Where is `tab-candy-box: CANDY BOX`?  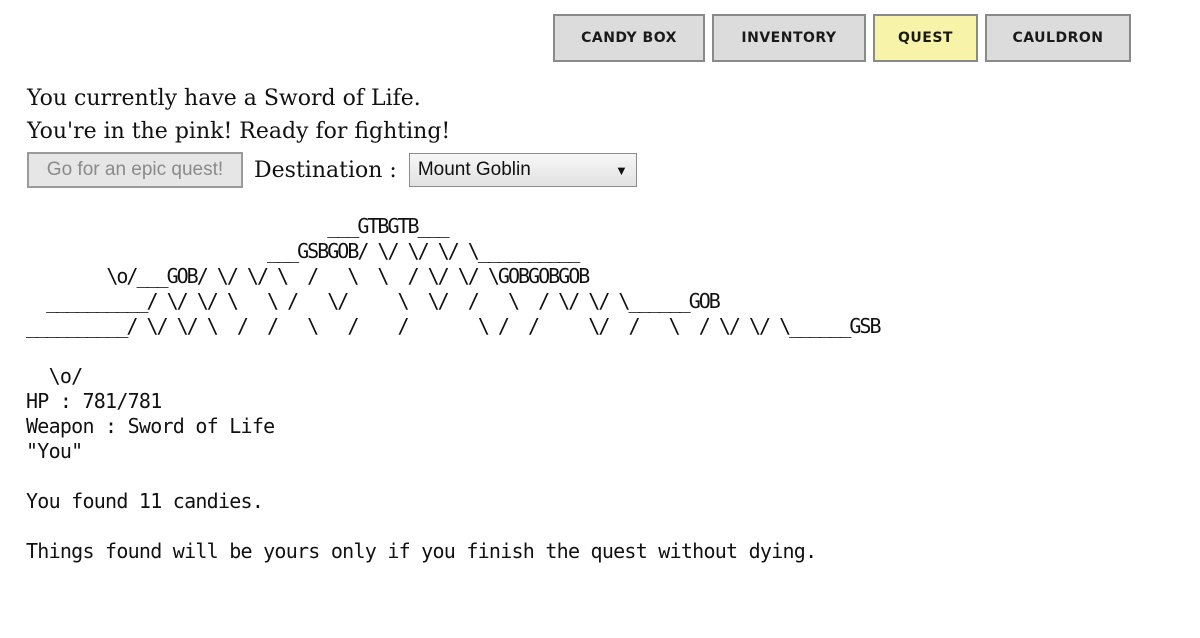
tab-candy-box: CANDY BOX is located at coordinates (629, 38).